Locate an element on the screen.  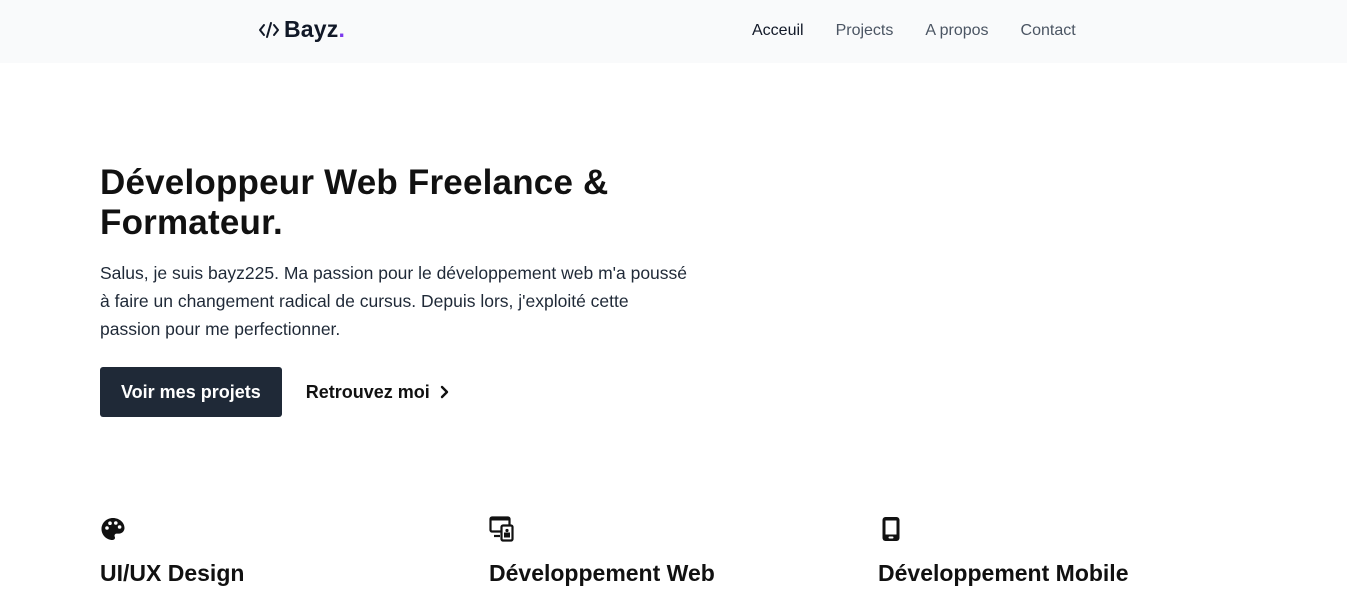
nav-link-a-propos: A propos is located at coordinates (956, 31).